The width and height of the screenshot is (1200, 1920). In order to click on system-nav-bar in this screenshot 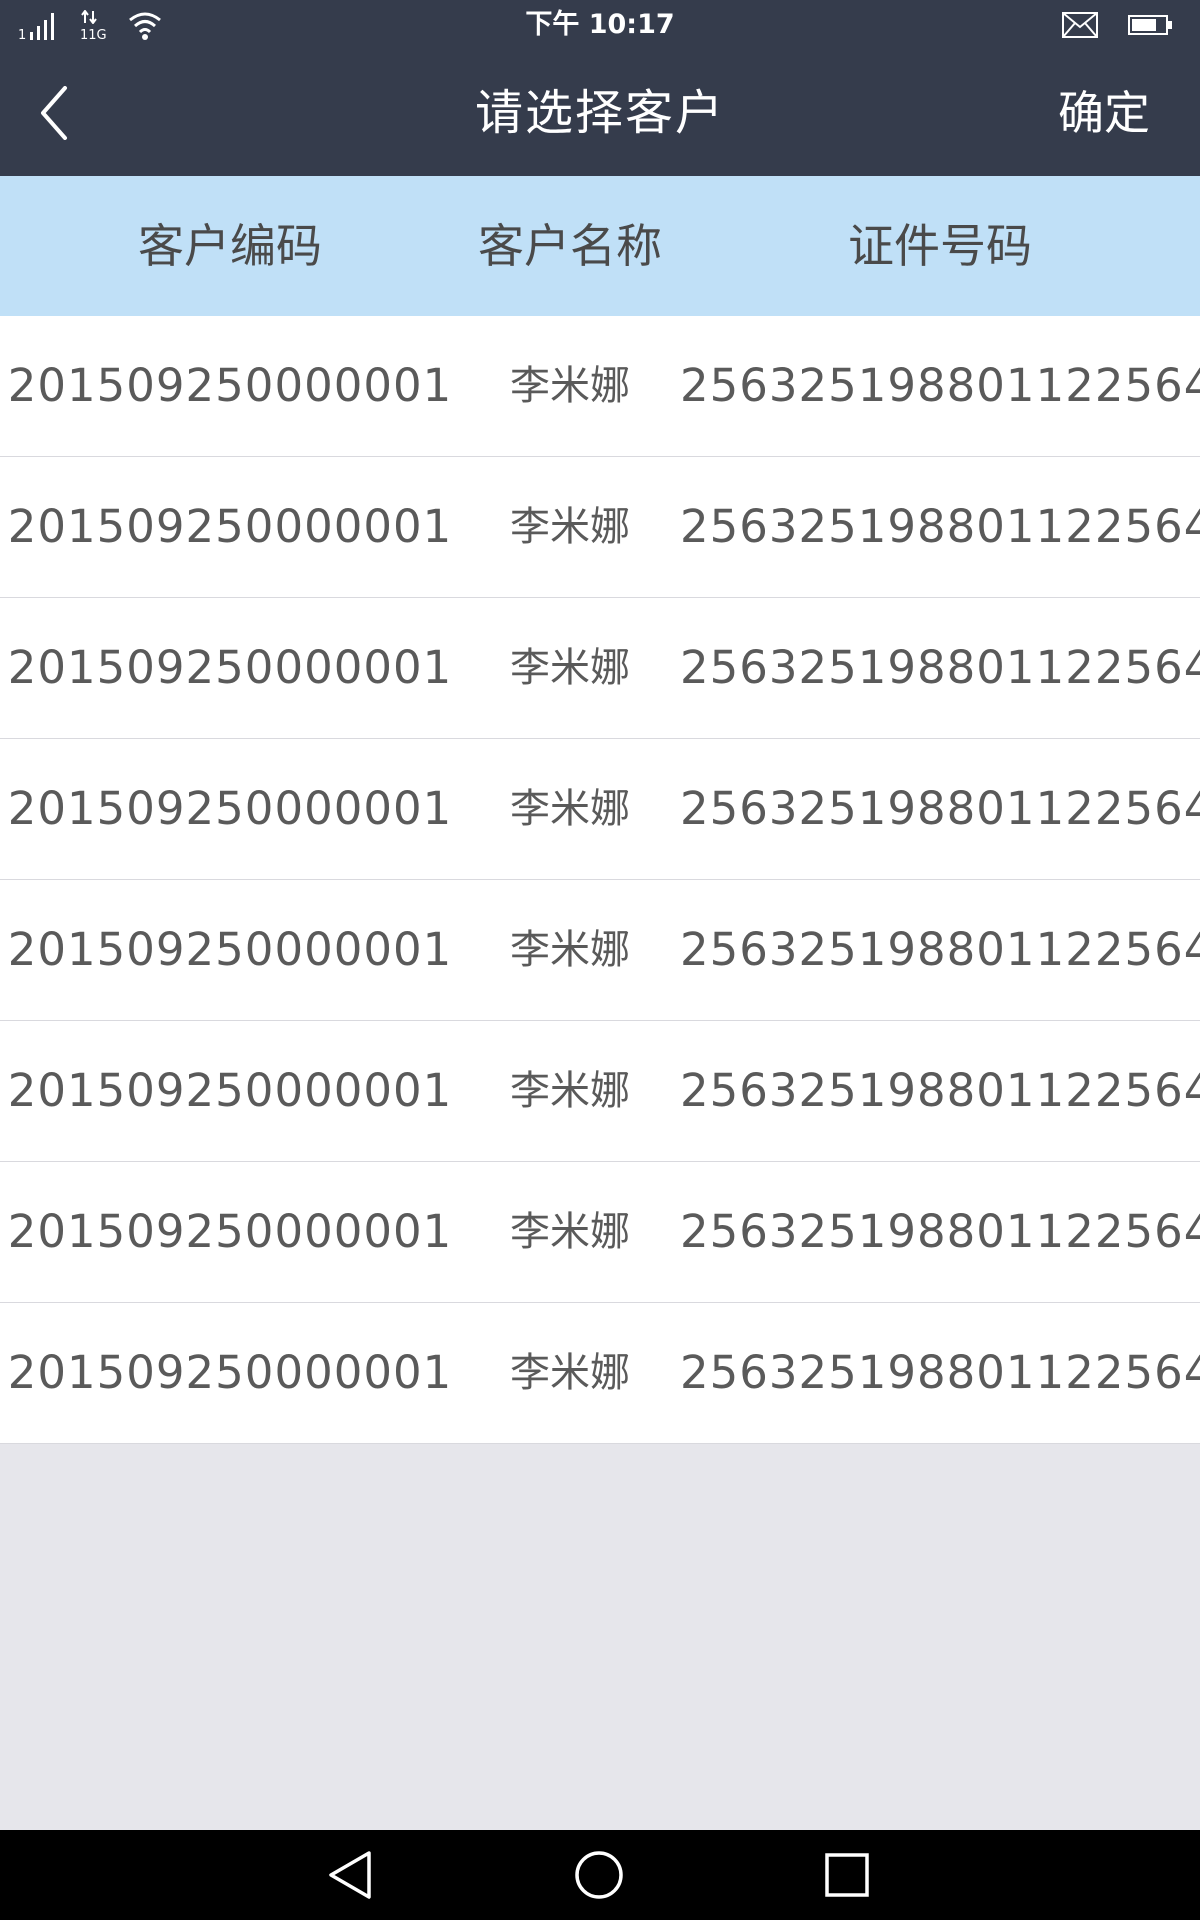, I will do `click(600, 1875)`.